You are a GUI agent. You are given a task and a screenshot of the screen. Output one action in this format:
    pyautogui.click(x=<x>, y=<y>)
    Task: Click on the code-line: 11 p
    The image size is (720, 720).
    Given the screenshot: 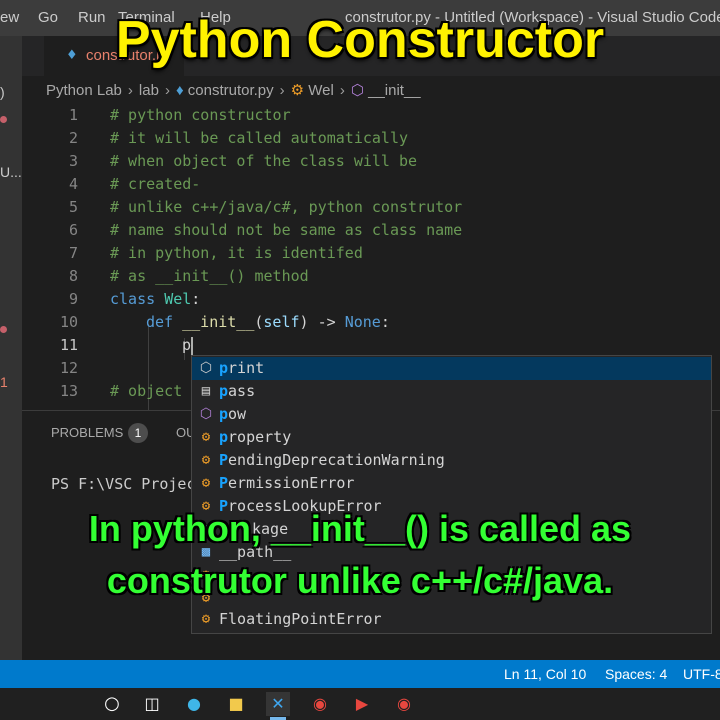 What is the action you would take?
    pyautogui.click(x=125, y=345)
    